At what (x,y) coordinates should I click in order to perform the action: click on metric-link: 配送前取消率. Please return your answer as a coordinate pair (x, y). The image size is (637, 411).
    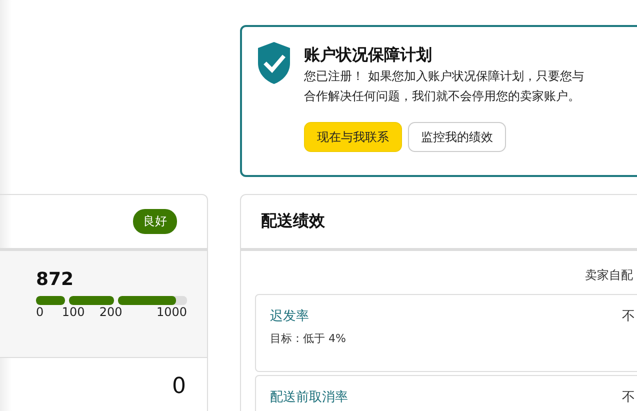
    Looking at the image, I should click on (309, 397).